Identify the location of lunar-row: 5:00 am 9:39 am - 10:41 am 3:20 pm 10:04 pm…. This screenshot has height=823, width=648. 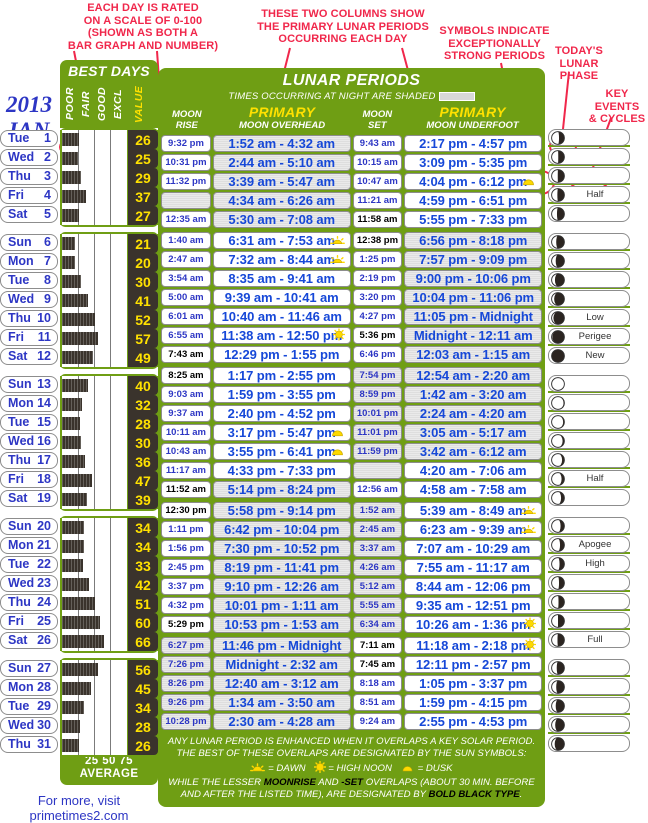
(351, 297).